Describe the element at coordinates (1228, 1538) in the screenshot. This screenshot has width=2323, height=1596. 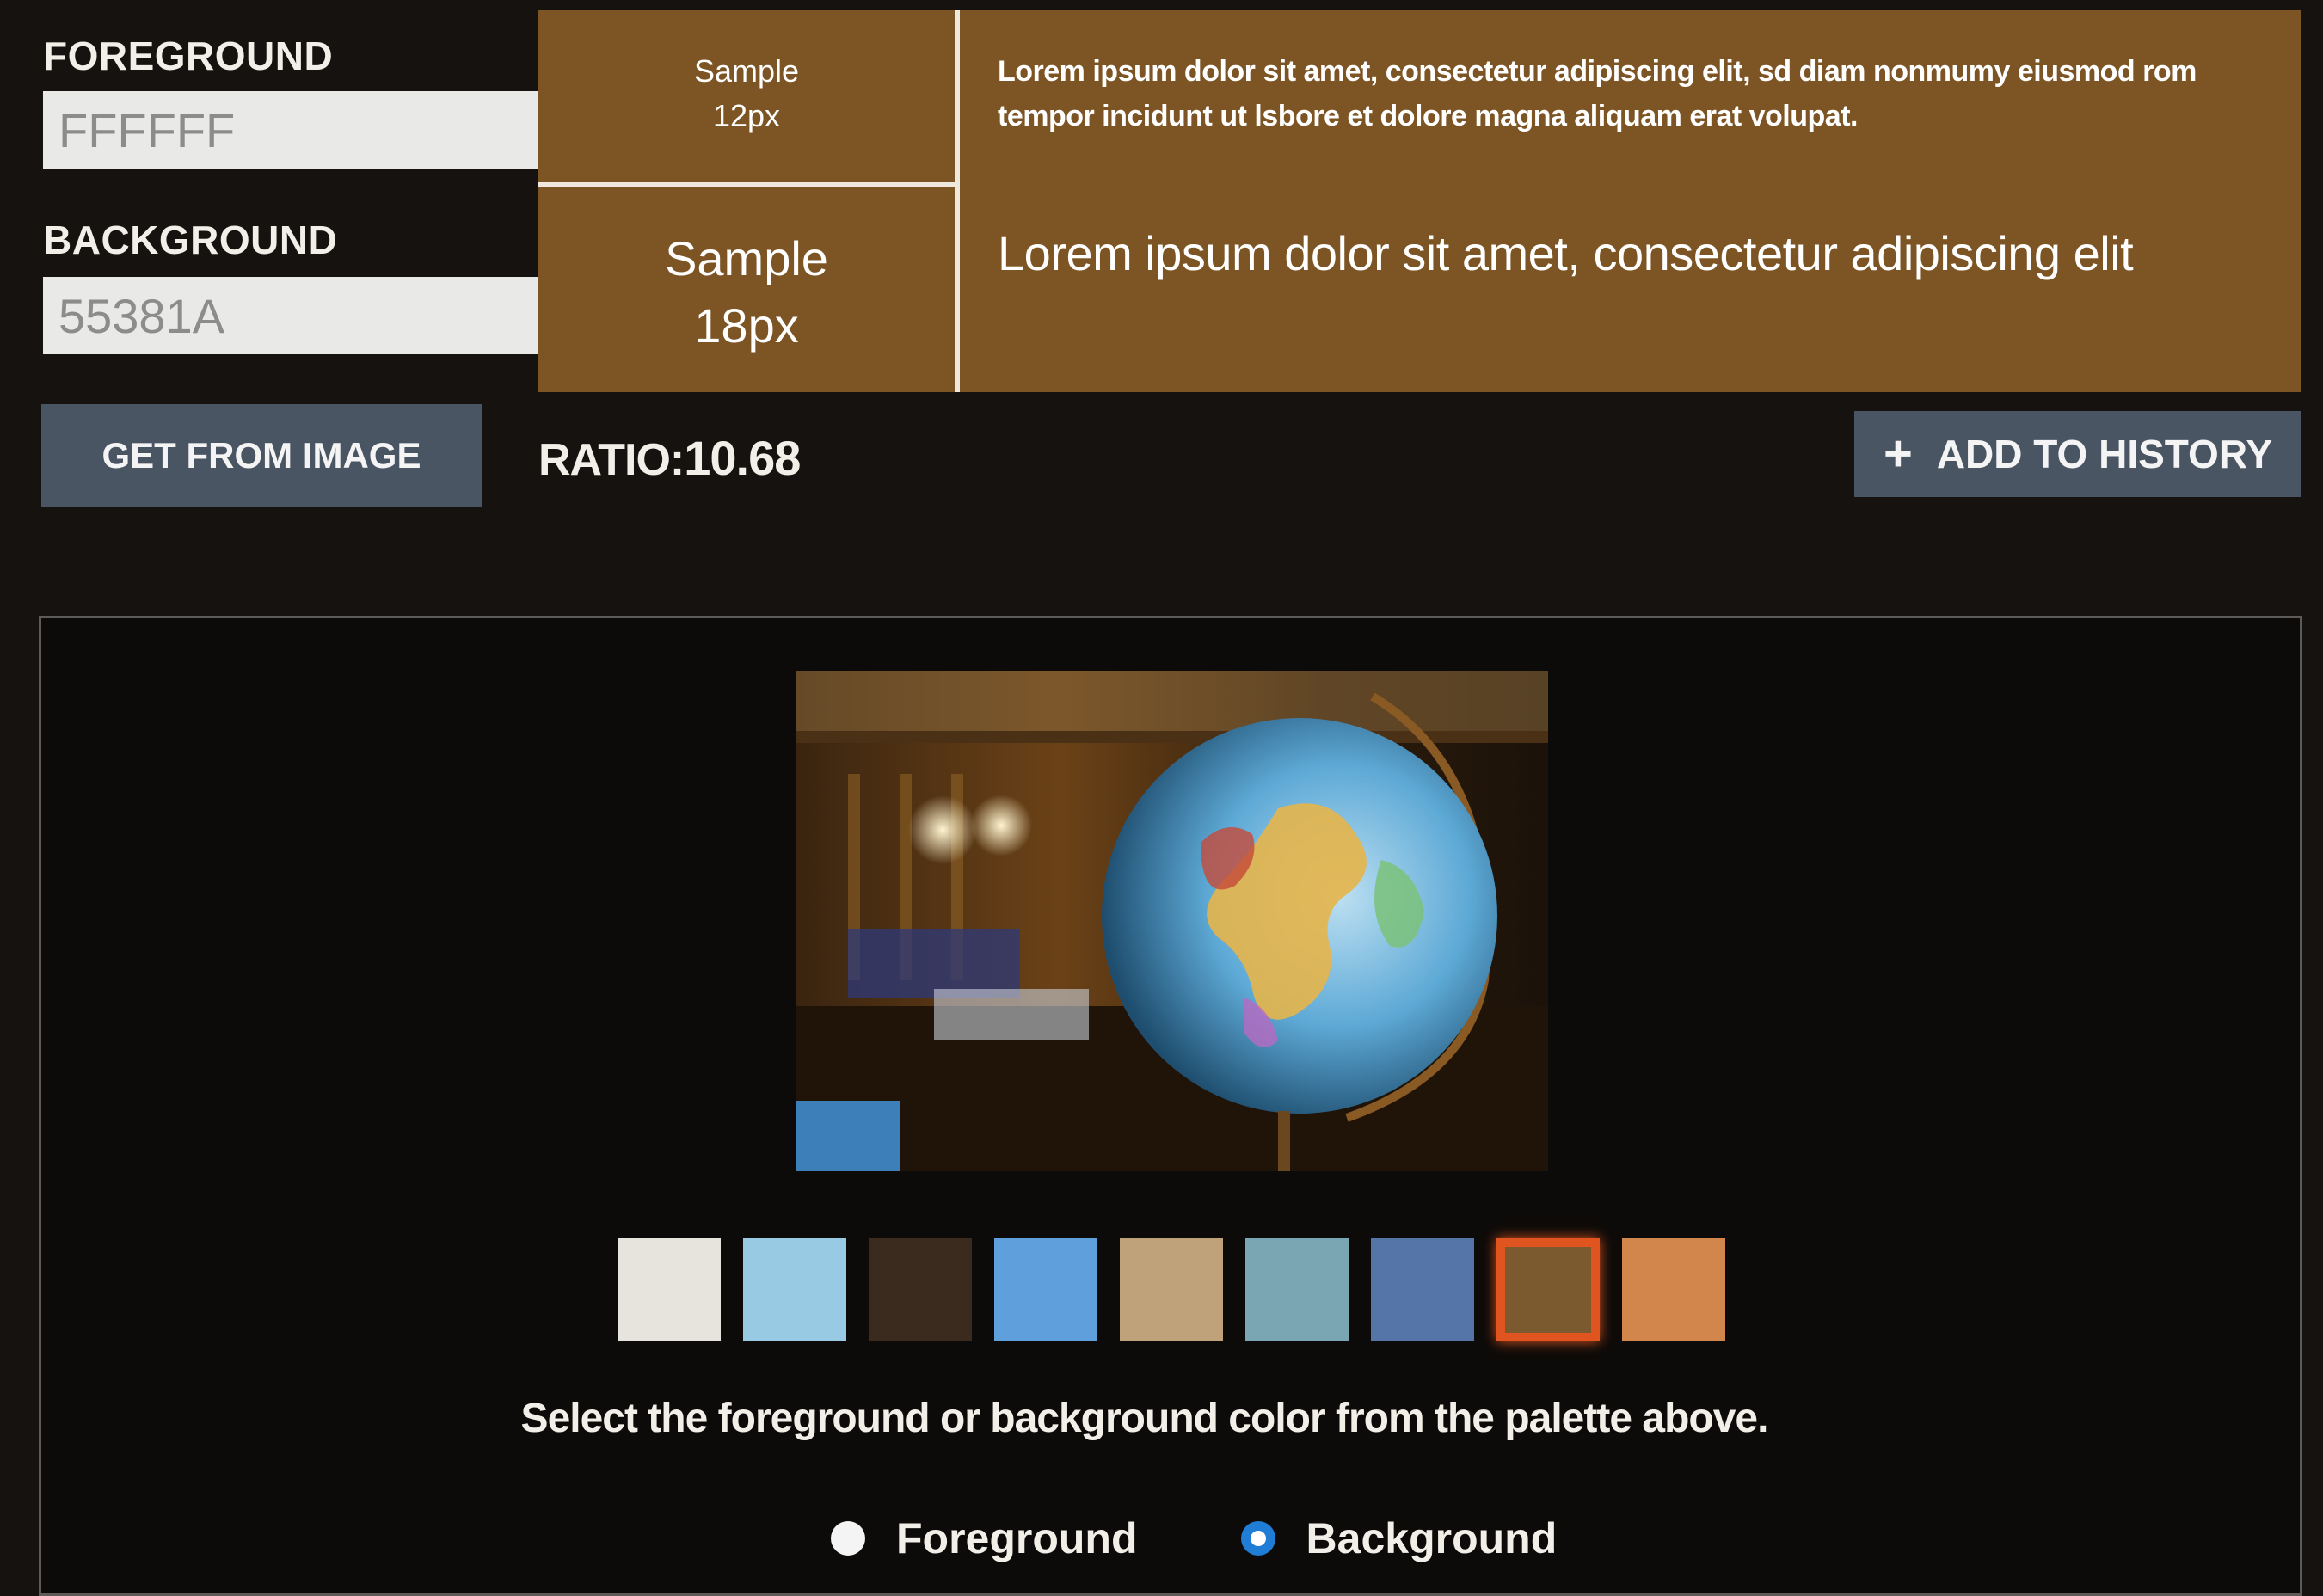
I see `color-target-radio-group: Foreground Background` at that location.